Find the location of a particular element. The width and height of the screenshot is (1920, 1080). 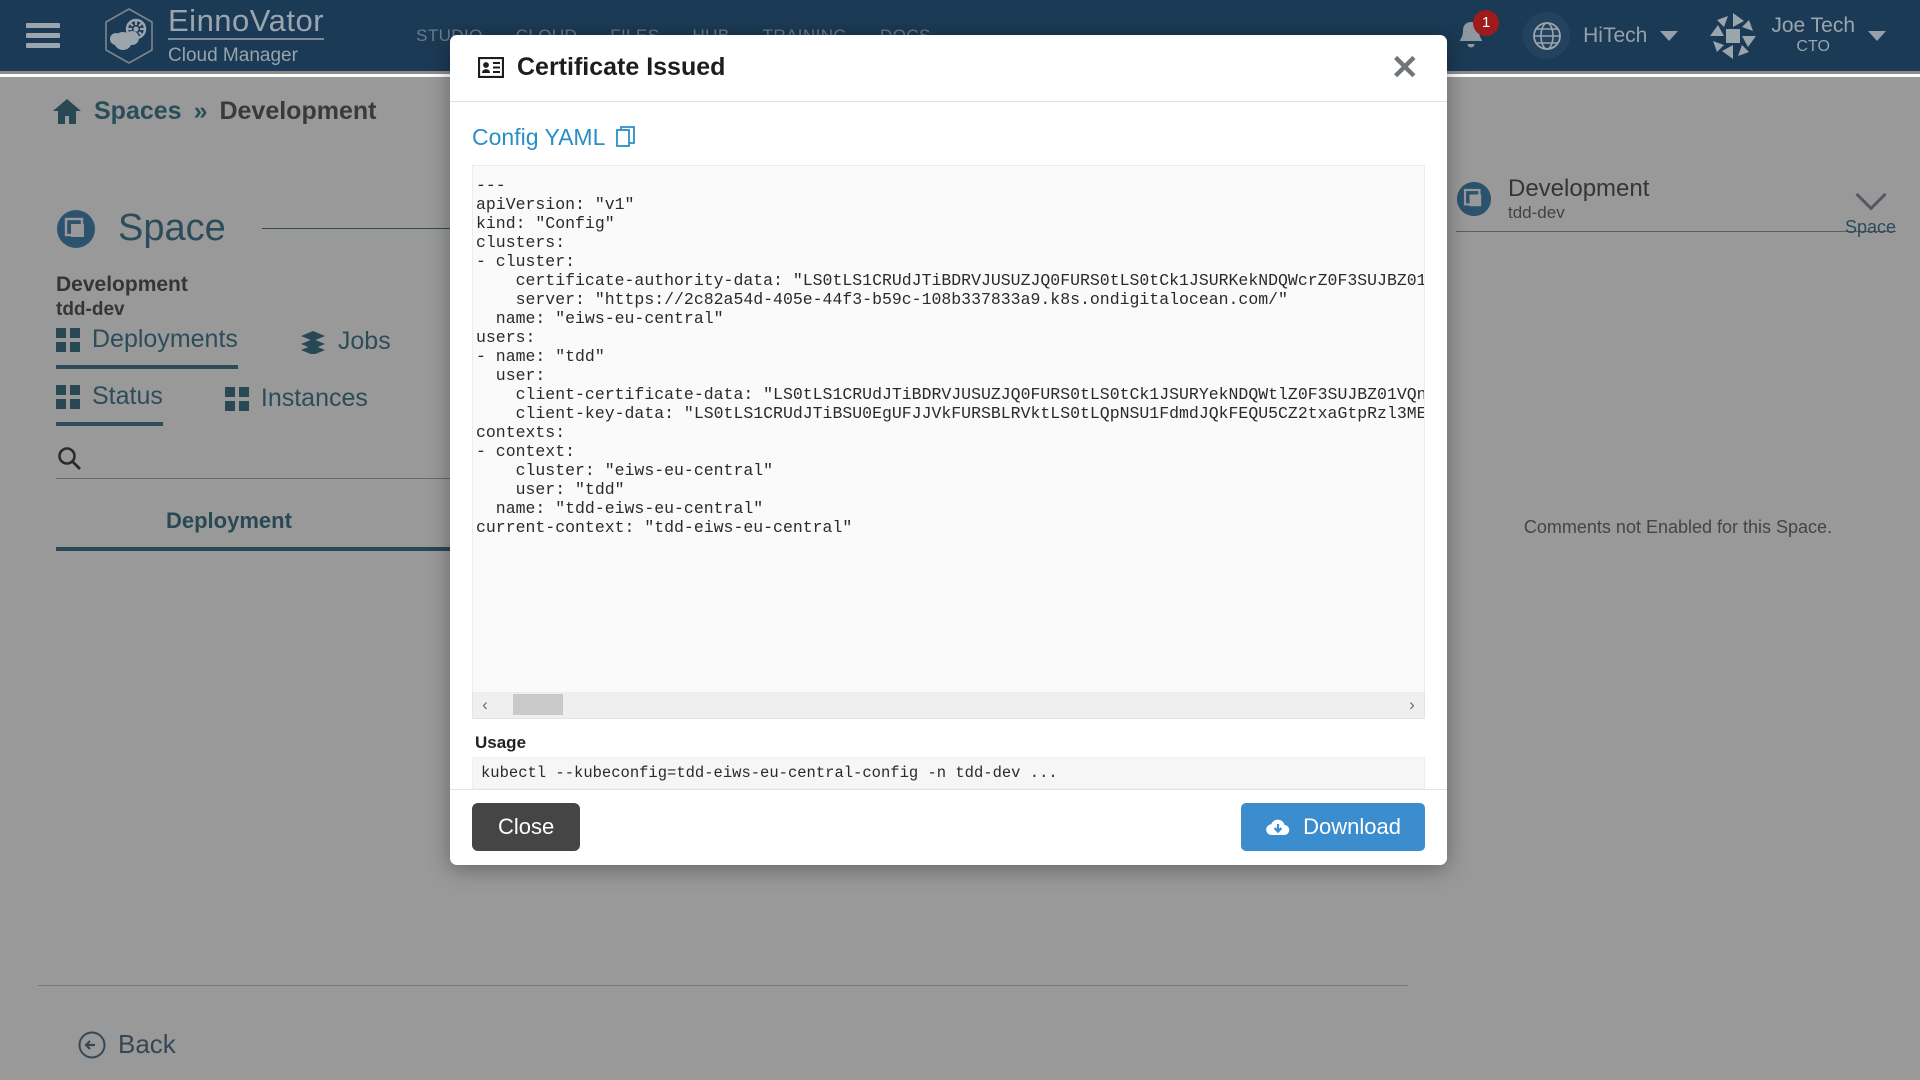

chevron-right-icon: › is located at coordinates (1412, 705).